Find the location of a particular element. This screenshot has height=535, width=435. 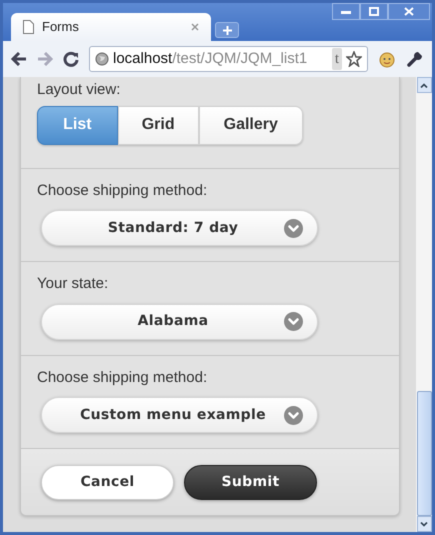

select-menu: Custom menu example is located at coordinates (179, 415).